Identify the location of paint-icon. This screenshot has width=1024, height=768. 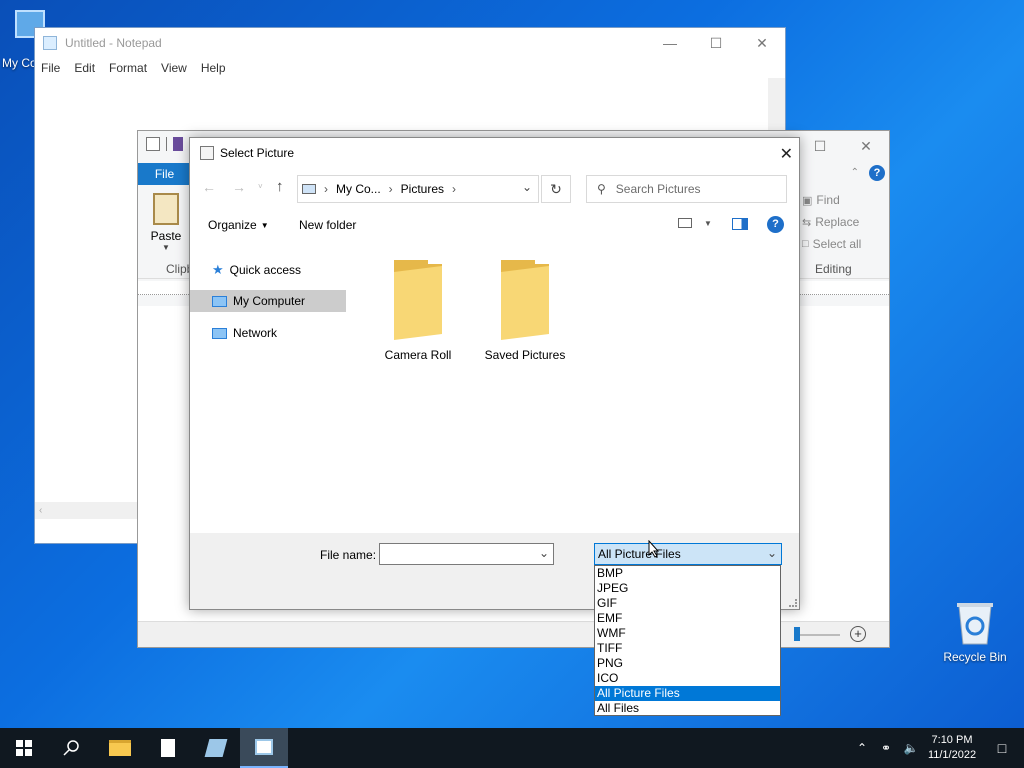
(264, 747).